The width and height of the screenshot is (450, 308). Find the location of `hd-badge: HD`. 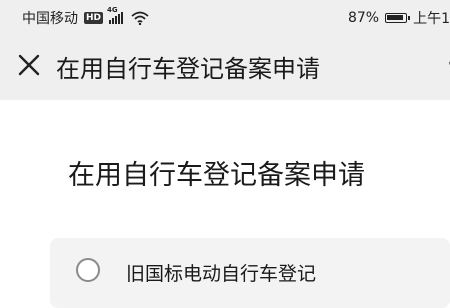

hd-badge: HD is located at coordinates (94, 18).